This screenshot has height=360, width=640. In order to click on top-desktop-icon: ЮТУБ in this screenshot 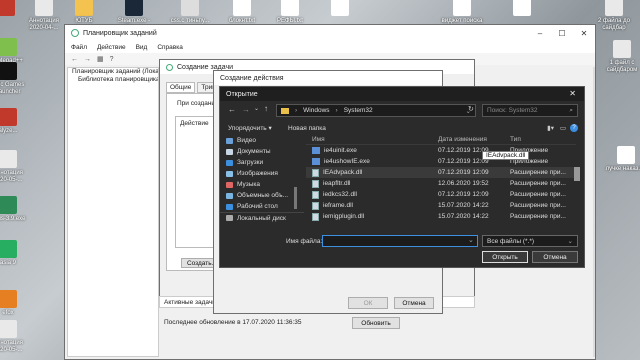, I will do `click(84, 12)`.